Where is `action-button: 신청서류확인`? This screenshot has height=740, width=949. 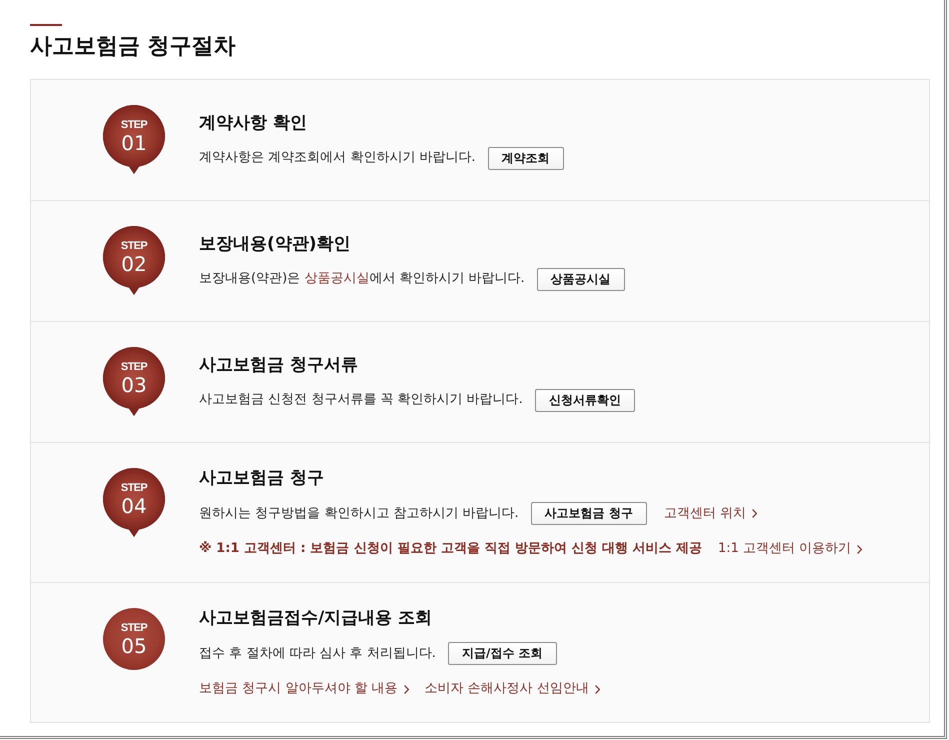 action-button: 신청서류확인 is located at coordinates (584, 400).